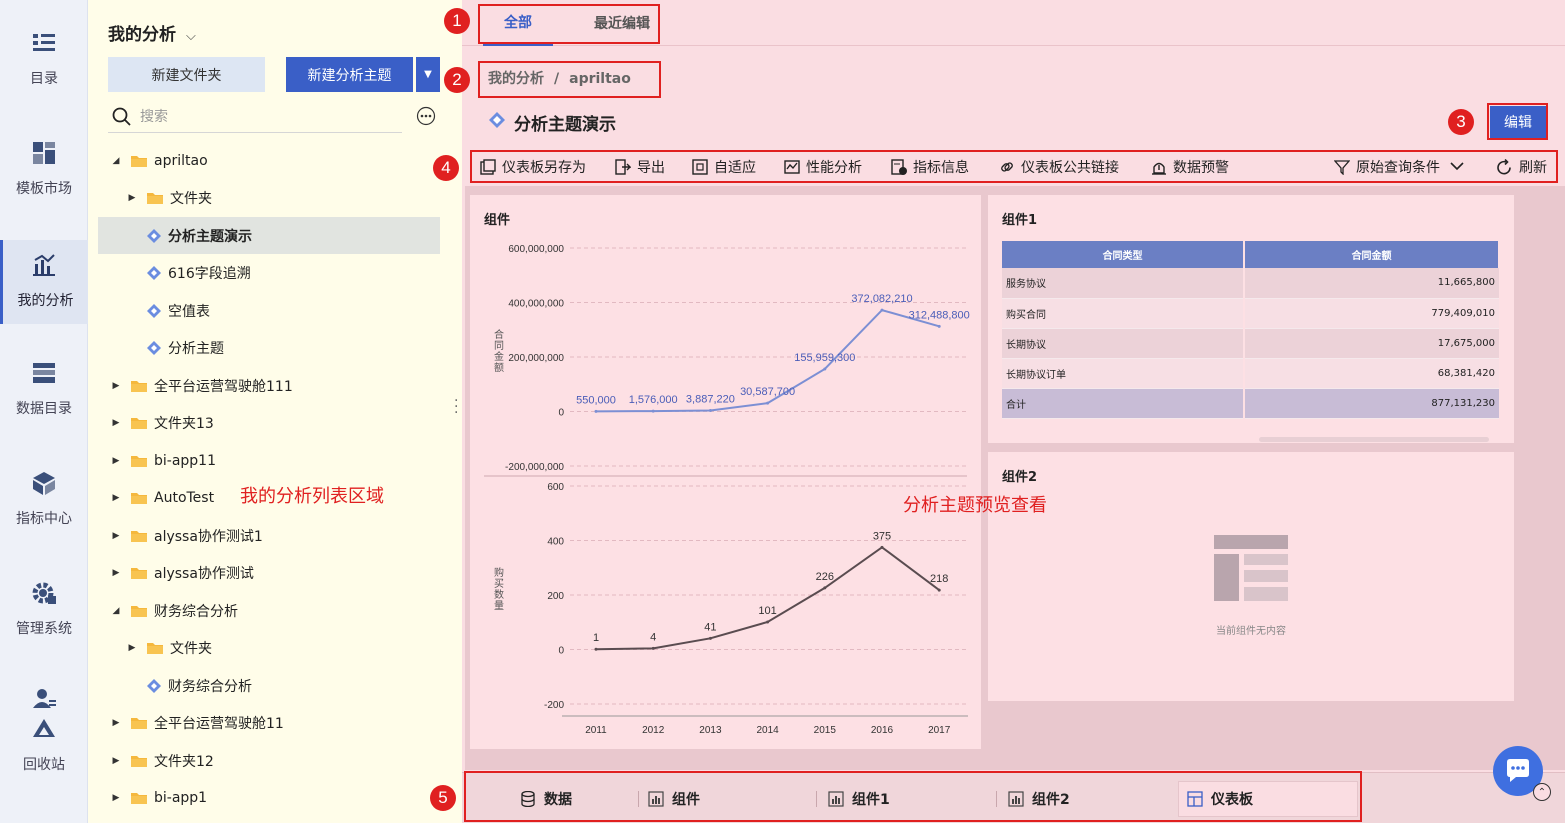 The height and width of the screenshot is (823, 1565). Describe the element at coordinates (724, 167) in the screenshot. I see `fit-screen-button: 自适应` at that location.